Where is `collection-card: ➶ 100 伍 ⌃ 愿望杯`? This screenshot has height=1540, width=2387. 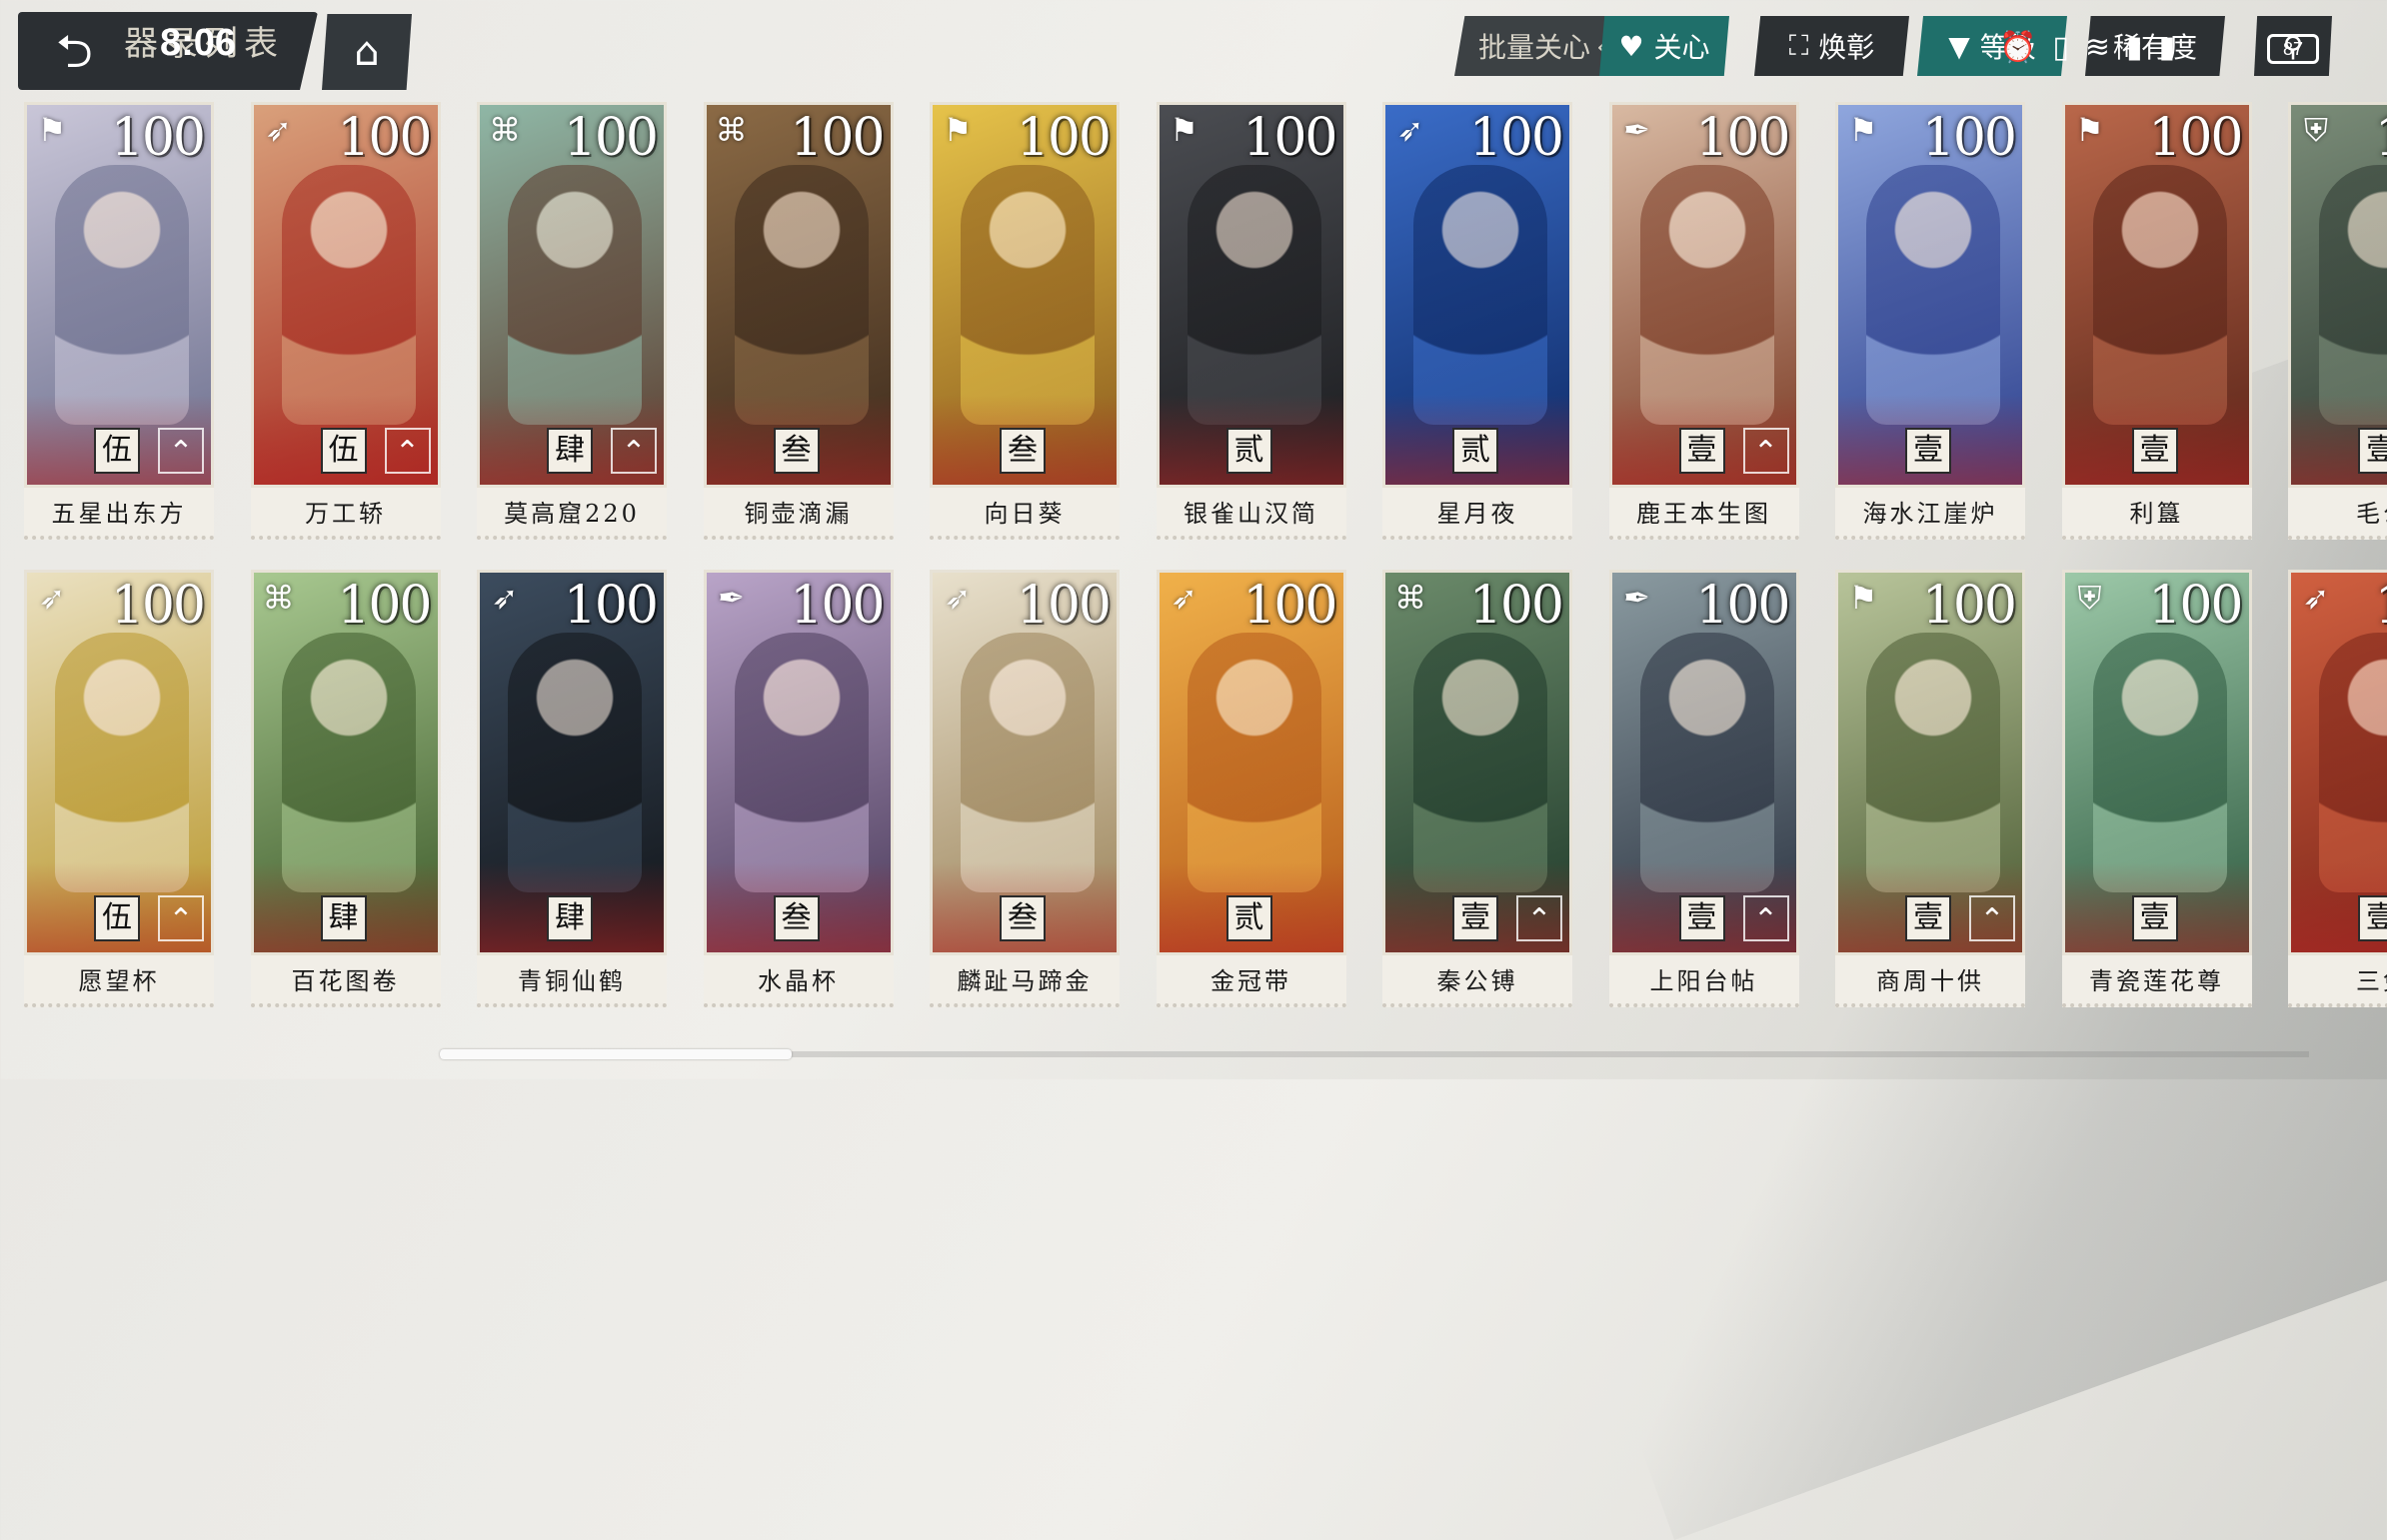 collection-card: ➶ 100 伍 ⌃ 愿望杯 is located at coordinates (119, 791).